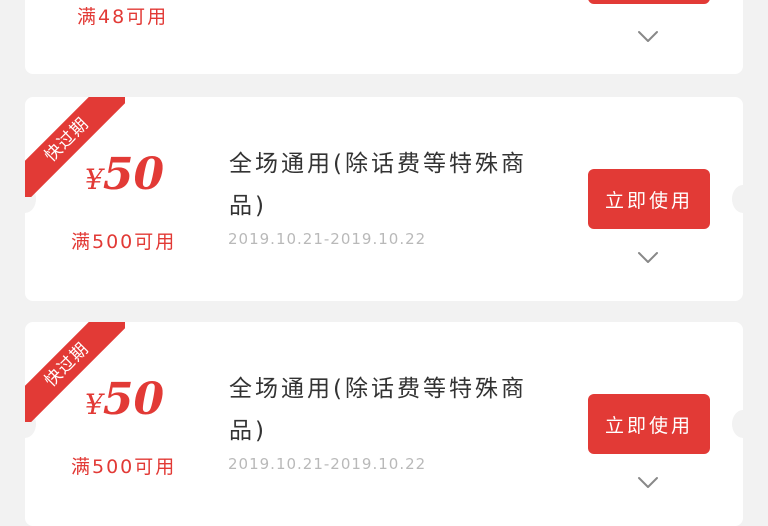 The height and width of the screenshot is (526, 768). I want to click on coupon-card: 满48可用, so click(384, 37).